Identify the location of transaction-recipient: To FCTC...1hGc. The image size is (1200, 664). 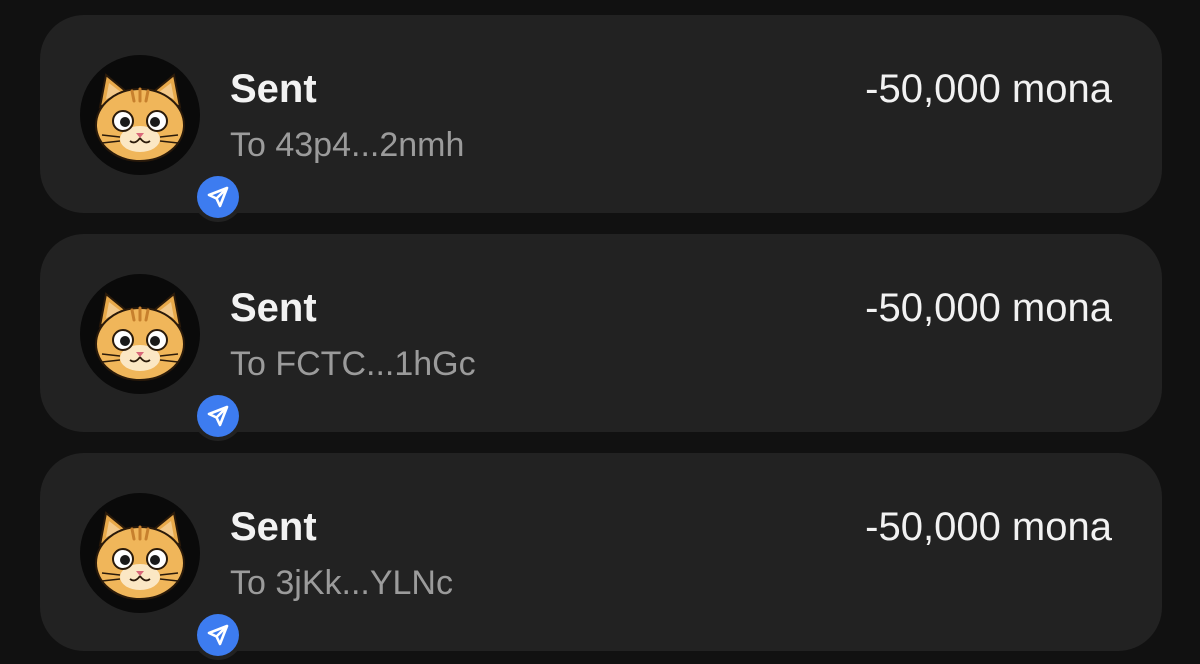
(353, 364).